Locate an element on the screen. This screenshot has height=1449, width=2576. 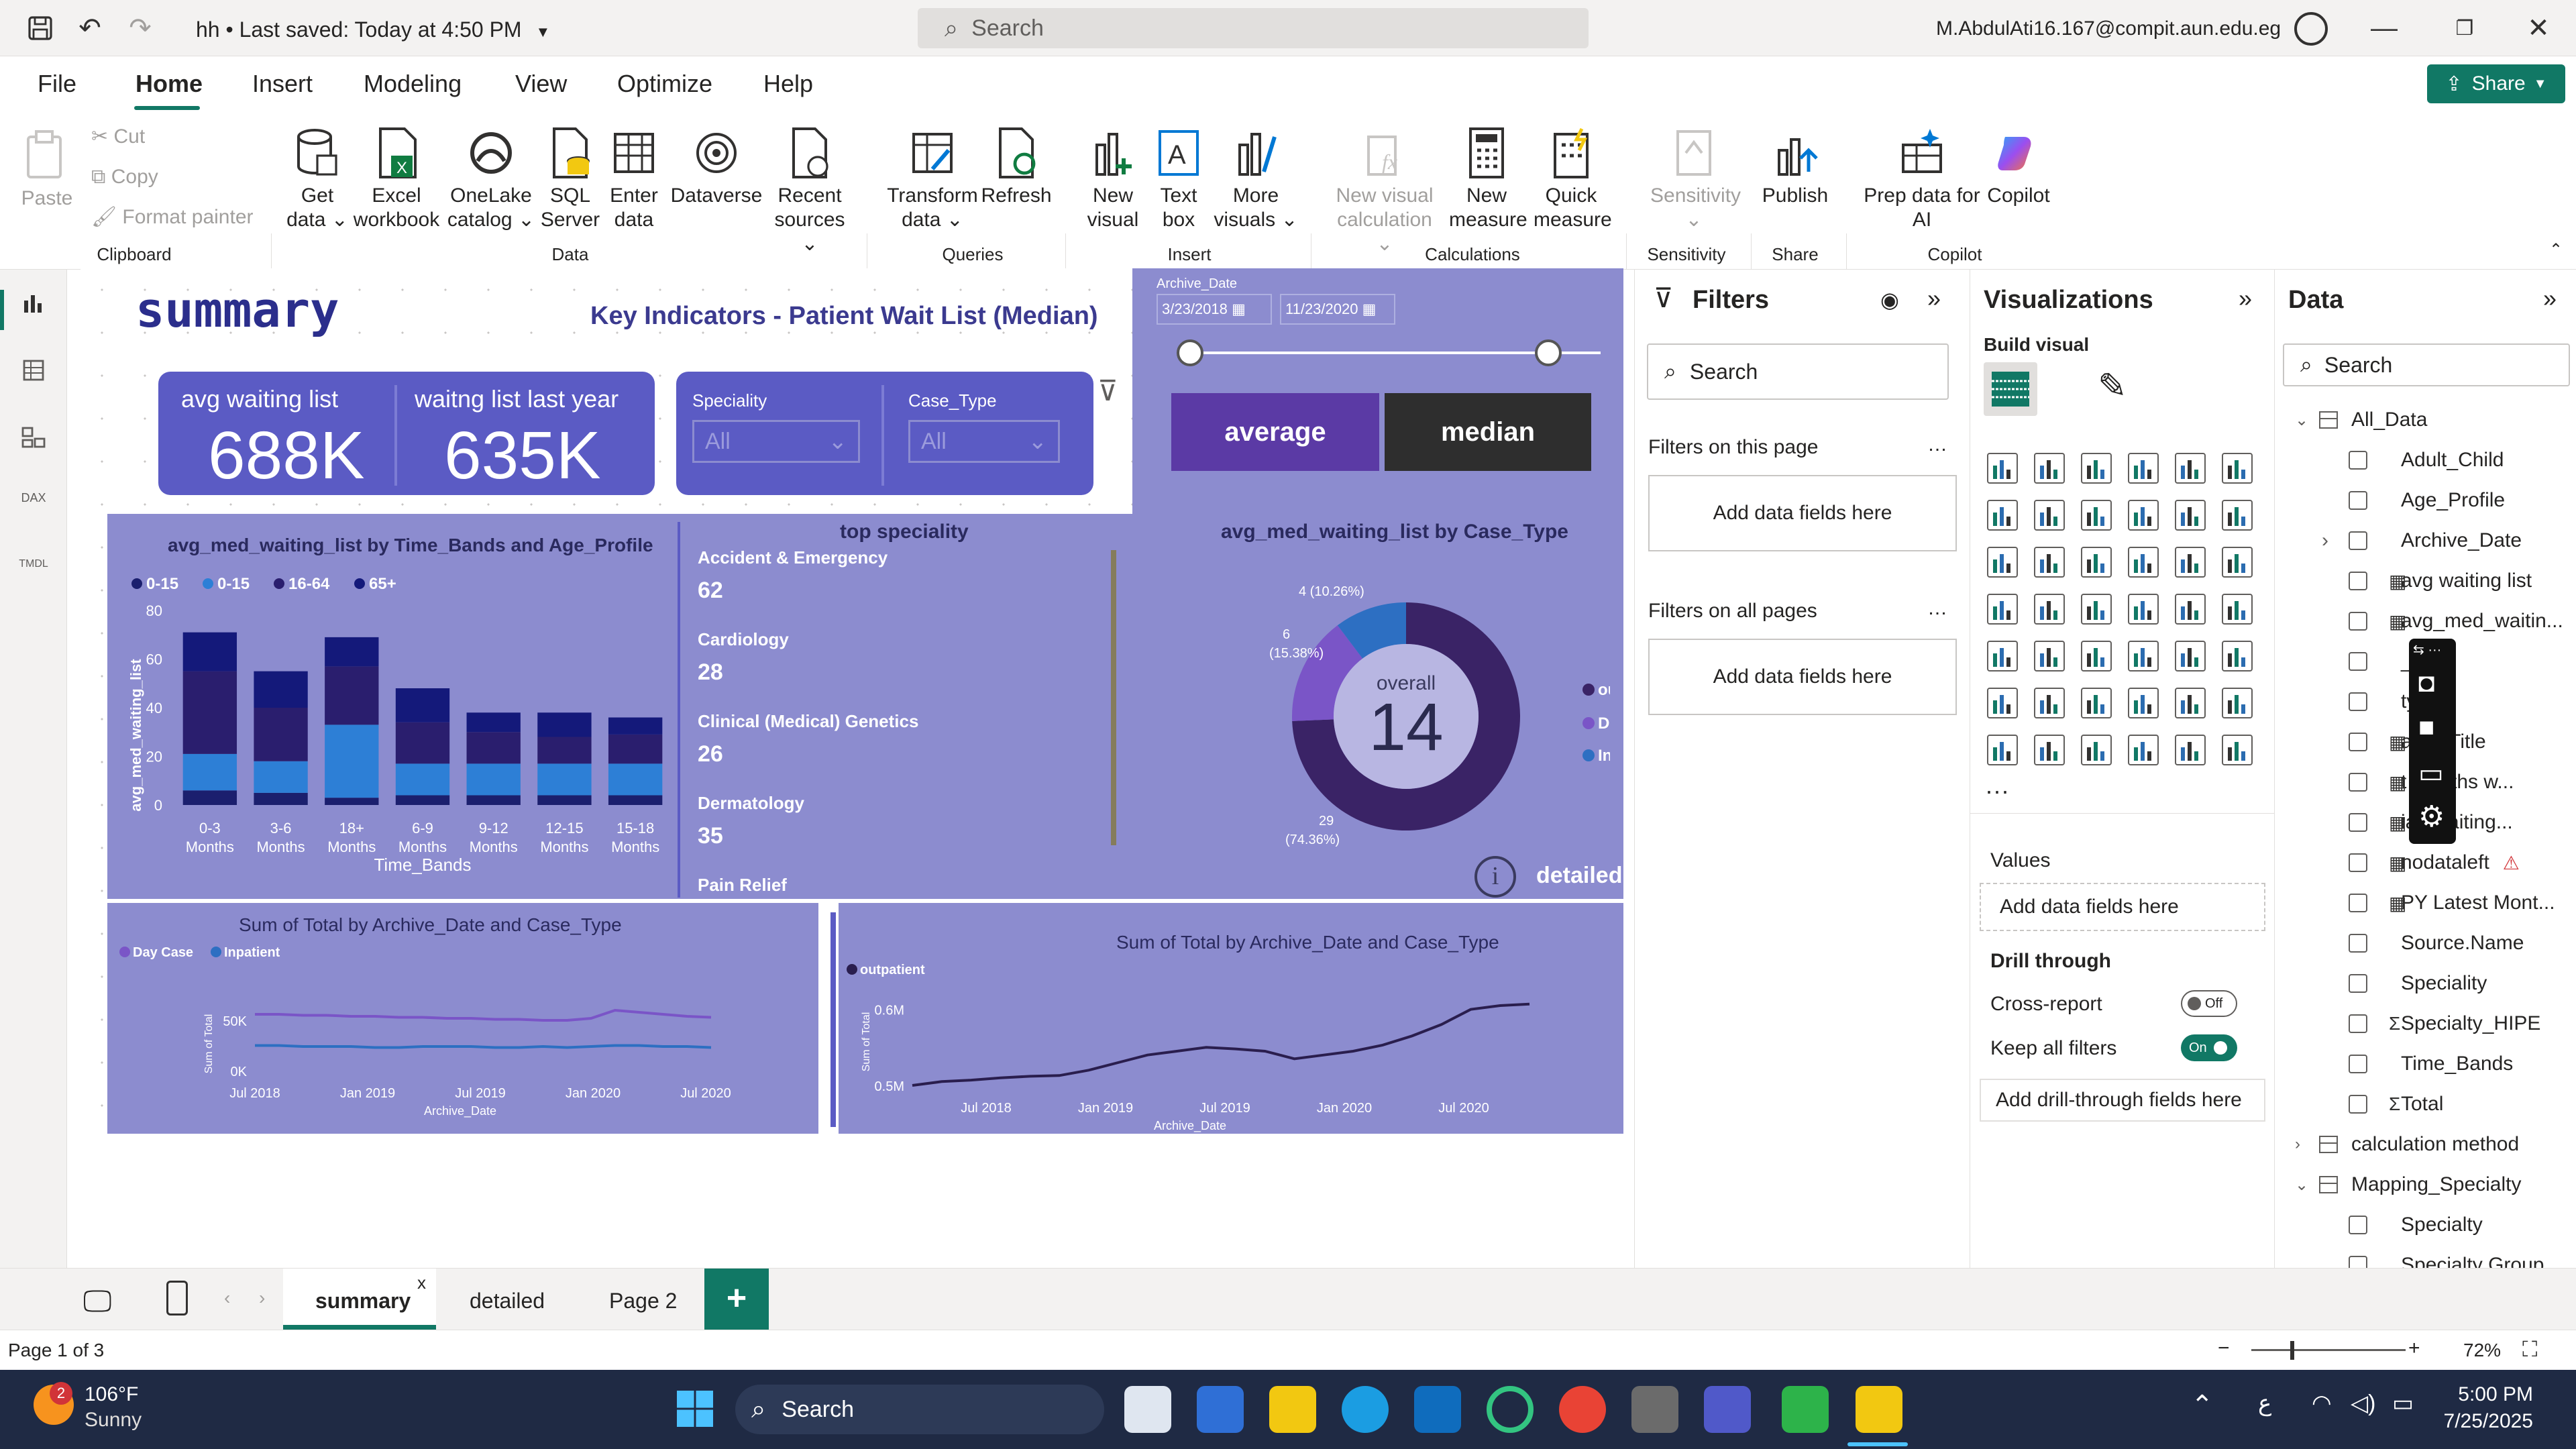
model-view-icon is located at coordinates (33, 440).